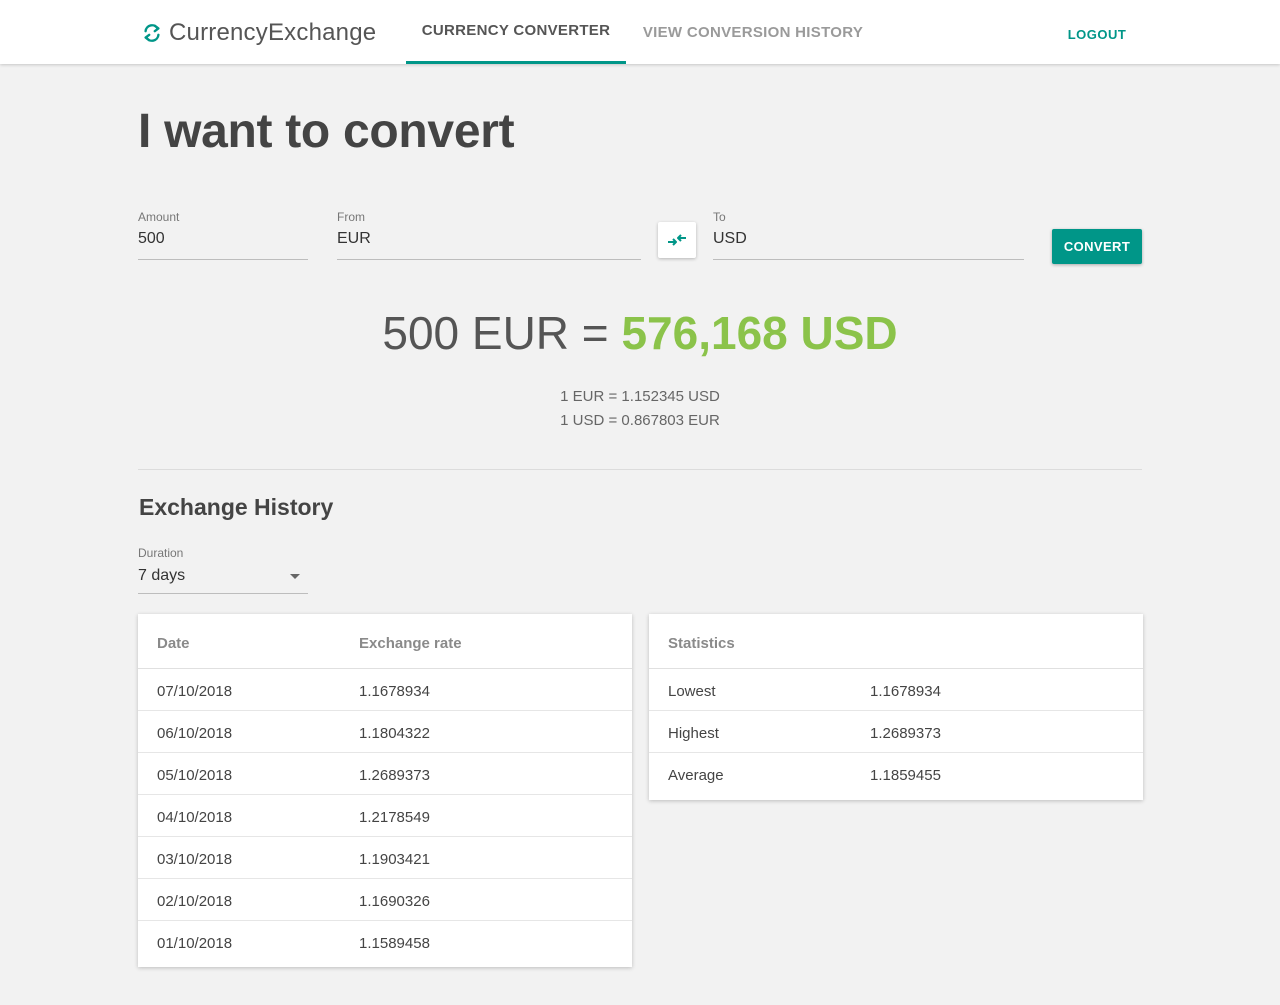 The image size is (1280, 1005). What do you see at coordinates (195, 859) in the screenshot?
I see `row-date: 03/10/2018` at bounding box center [195, 859].